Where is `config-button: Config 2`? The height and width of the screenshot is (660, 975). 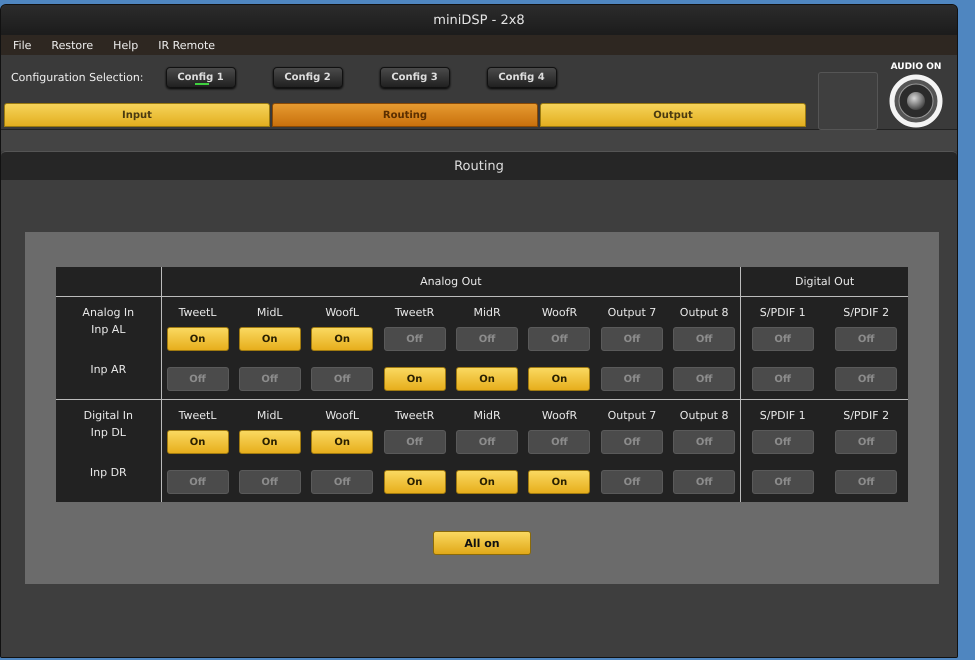
config-button: Config 2 is located at coordinates (307, 77).